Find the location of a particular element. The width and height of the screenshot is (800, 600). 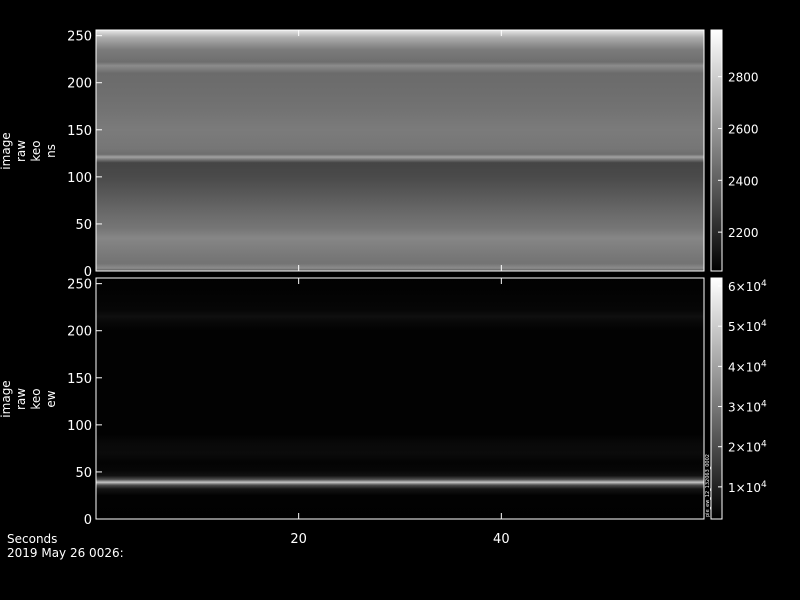

colorbar-tick-label: 1×104 is located at coordinates (747, 487).